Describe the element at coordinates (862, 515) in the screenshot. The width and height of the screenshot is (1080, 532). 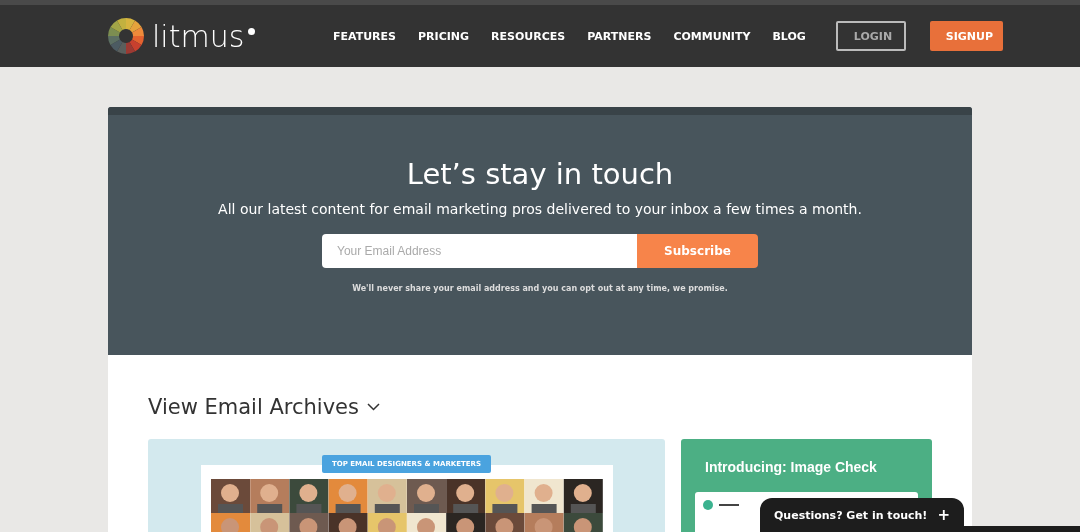
I see `chat-button: Questions? Get in touch! +` at that location.